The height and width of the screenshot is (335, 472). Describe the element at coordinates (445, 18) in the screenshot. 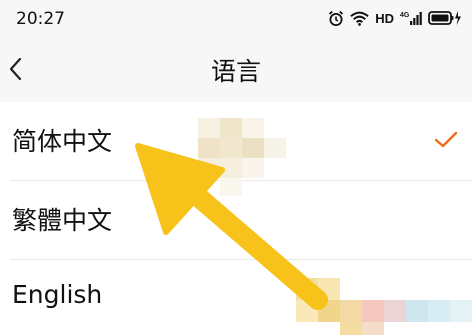

I see `battery-charging-icon` at that location.